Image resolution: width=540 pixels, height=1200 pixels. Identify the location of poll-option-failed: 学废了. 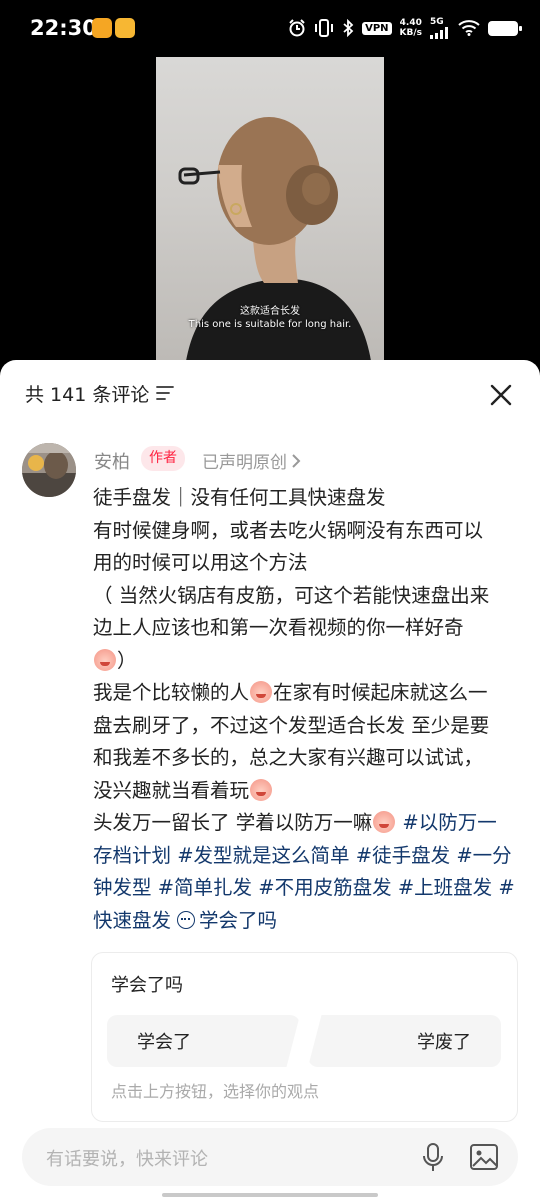
(404, 1041).